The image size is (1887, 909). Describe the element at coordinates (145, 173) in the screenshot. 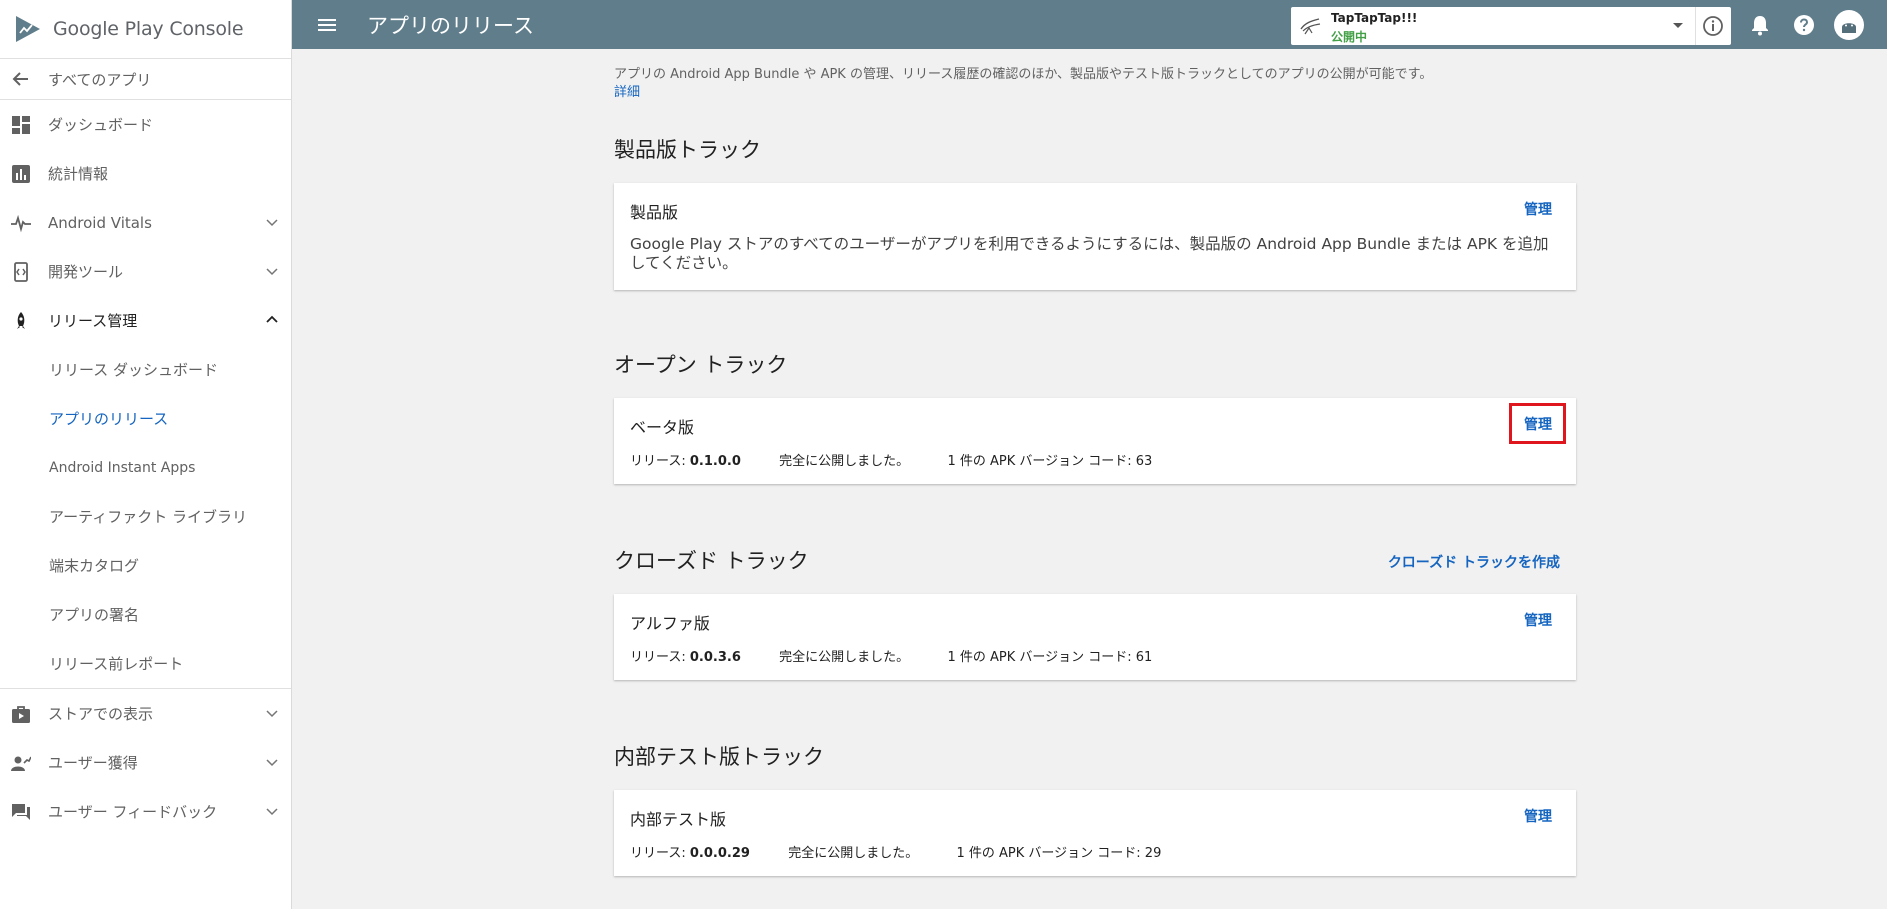

I see `sidebar-item-statistics: 統計情報` at that location.